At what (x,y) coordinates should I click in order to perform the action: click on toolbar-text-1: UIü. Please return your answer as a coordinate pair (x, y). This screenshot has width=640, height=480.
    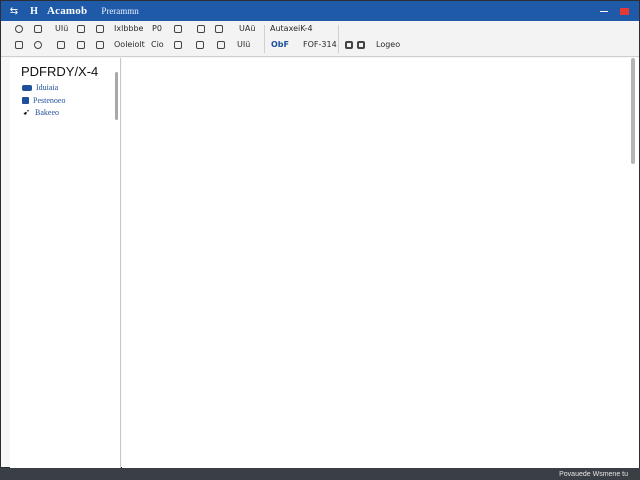
    Looking at the image, I should click on (61, 28).